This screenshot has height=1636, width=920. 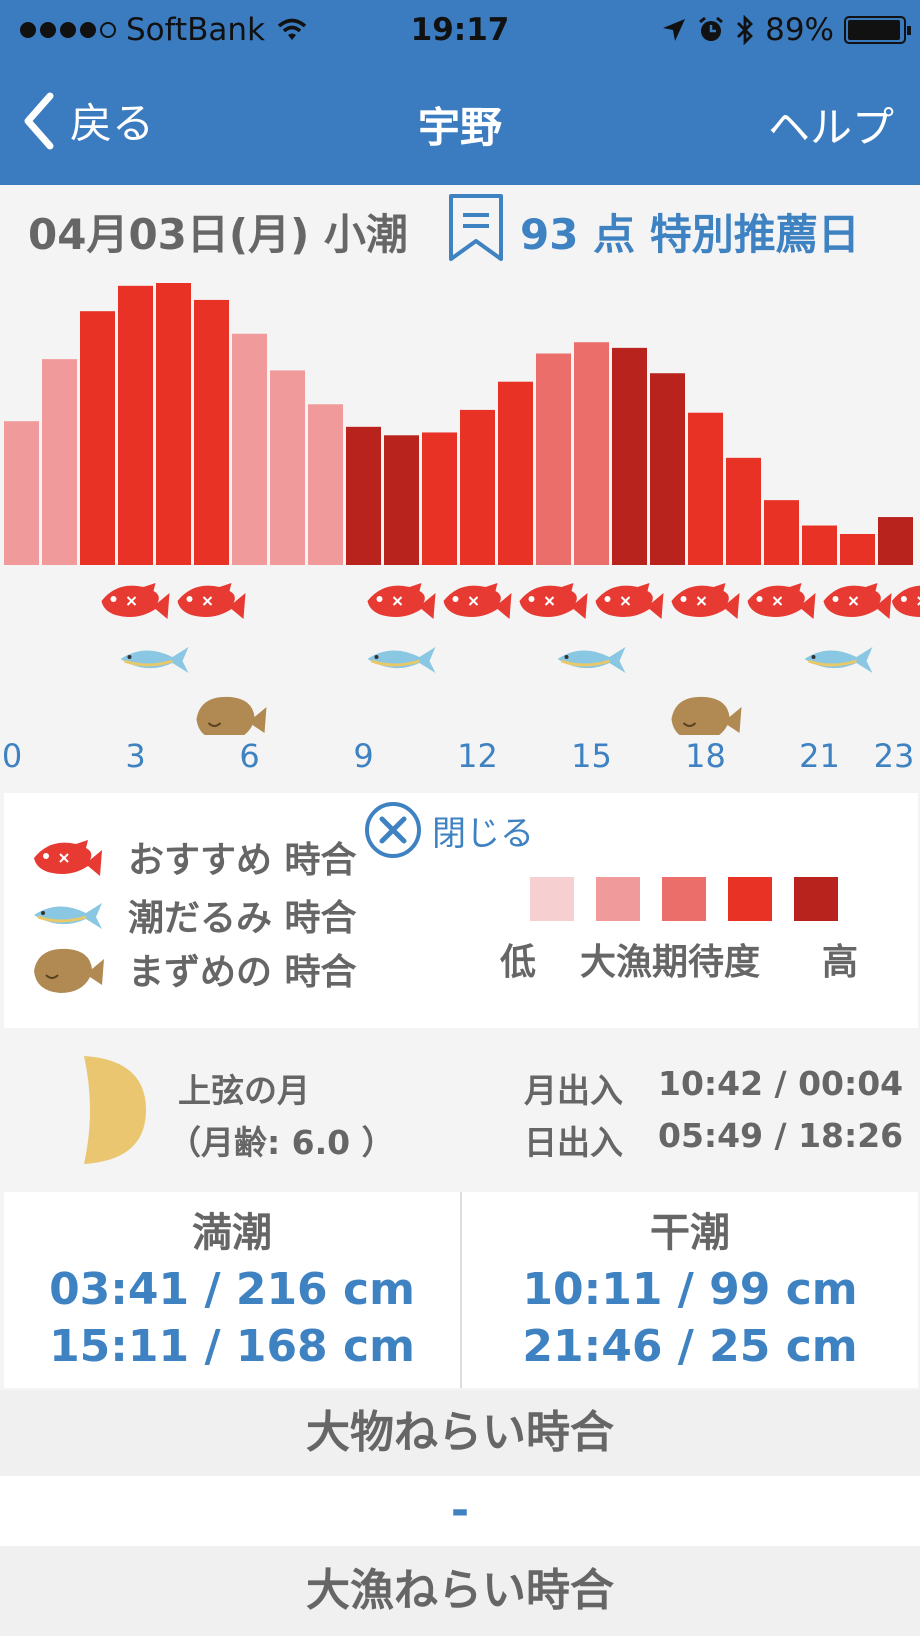 What do you see at coordinates (781, 1083) in the screenshot?
I see `moonrise-times: 10:42 / 00:04` at bounding box center [781, 1083].